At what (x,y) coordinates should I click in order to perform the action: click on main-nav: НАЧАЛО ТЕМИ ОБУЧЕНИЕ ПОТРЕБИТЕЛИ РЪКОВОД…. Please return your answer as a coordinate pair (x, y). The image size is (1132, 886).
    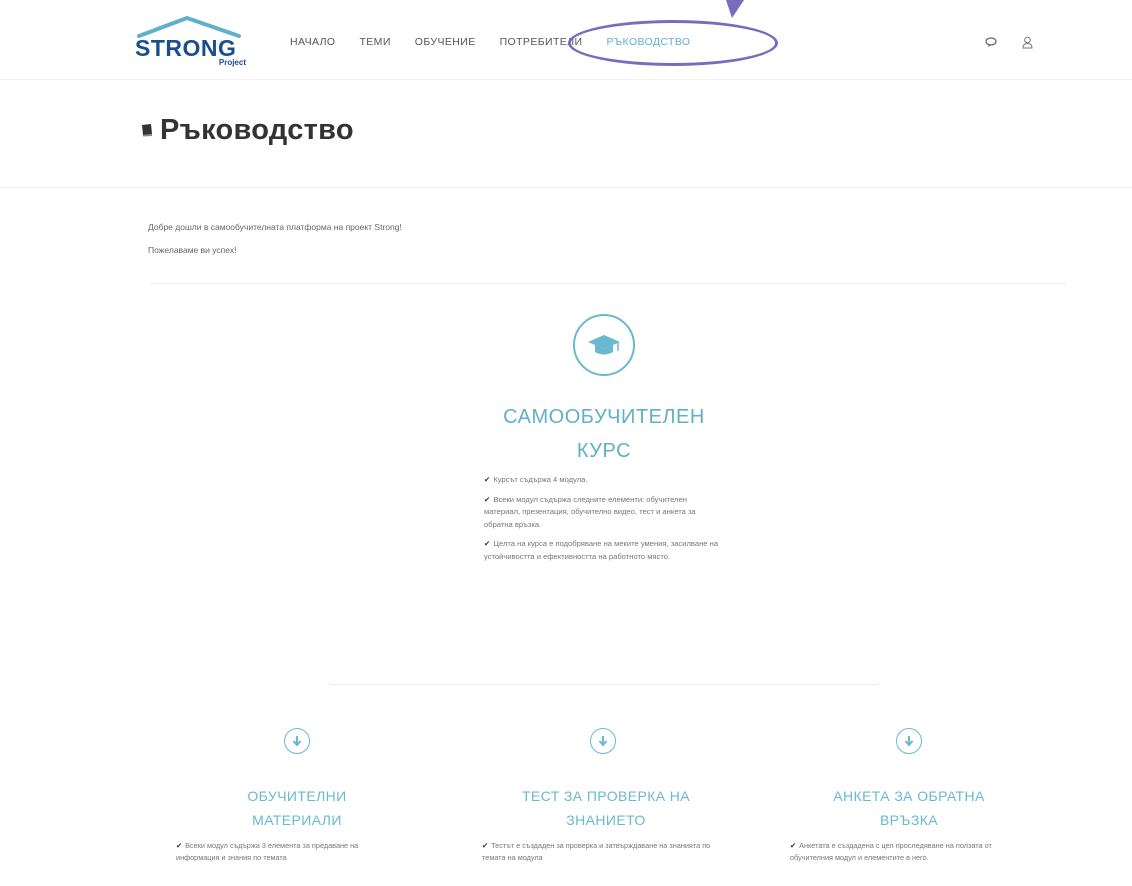
    Looking at the image, I should click on (502, 42).